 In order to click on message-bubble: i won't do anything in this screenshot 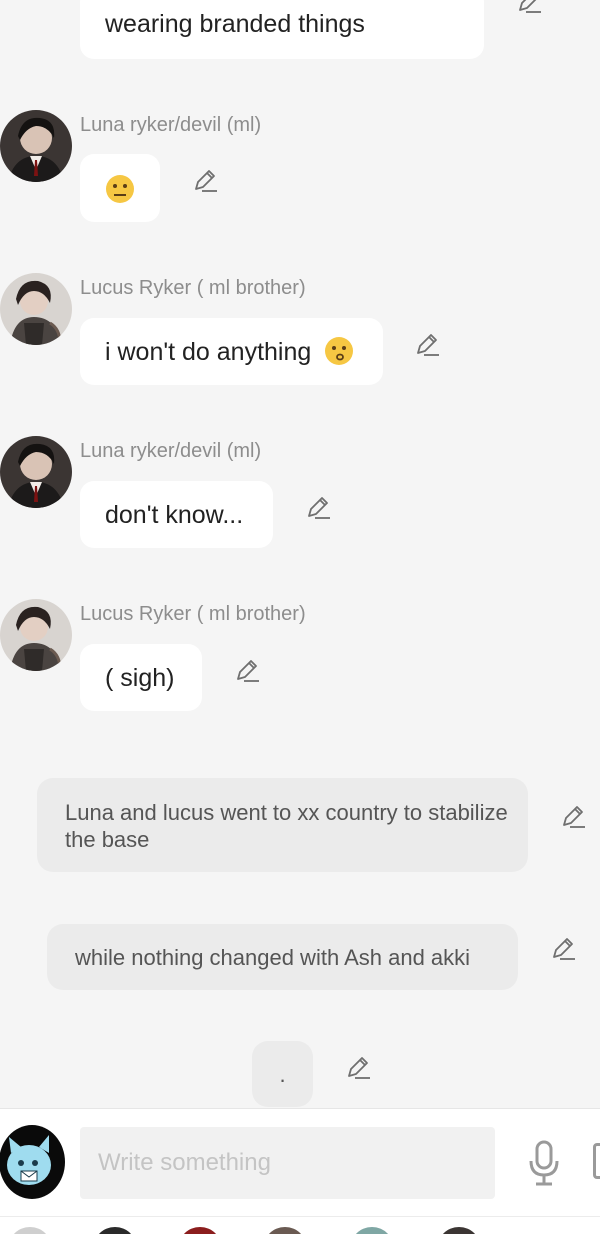, I will do `click(231, 351)`.